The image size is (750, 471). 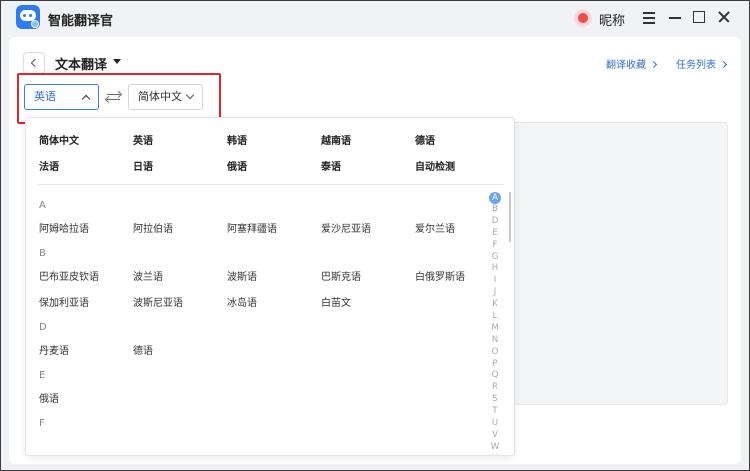 What do you see at coordinates (346, 227) in the screenshot?
I see `language-option: 爱沙尼亚语` at bounding box center [346, 227].